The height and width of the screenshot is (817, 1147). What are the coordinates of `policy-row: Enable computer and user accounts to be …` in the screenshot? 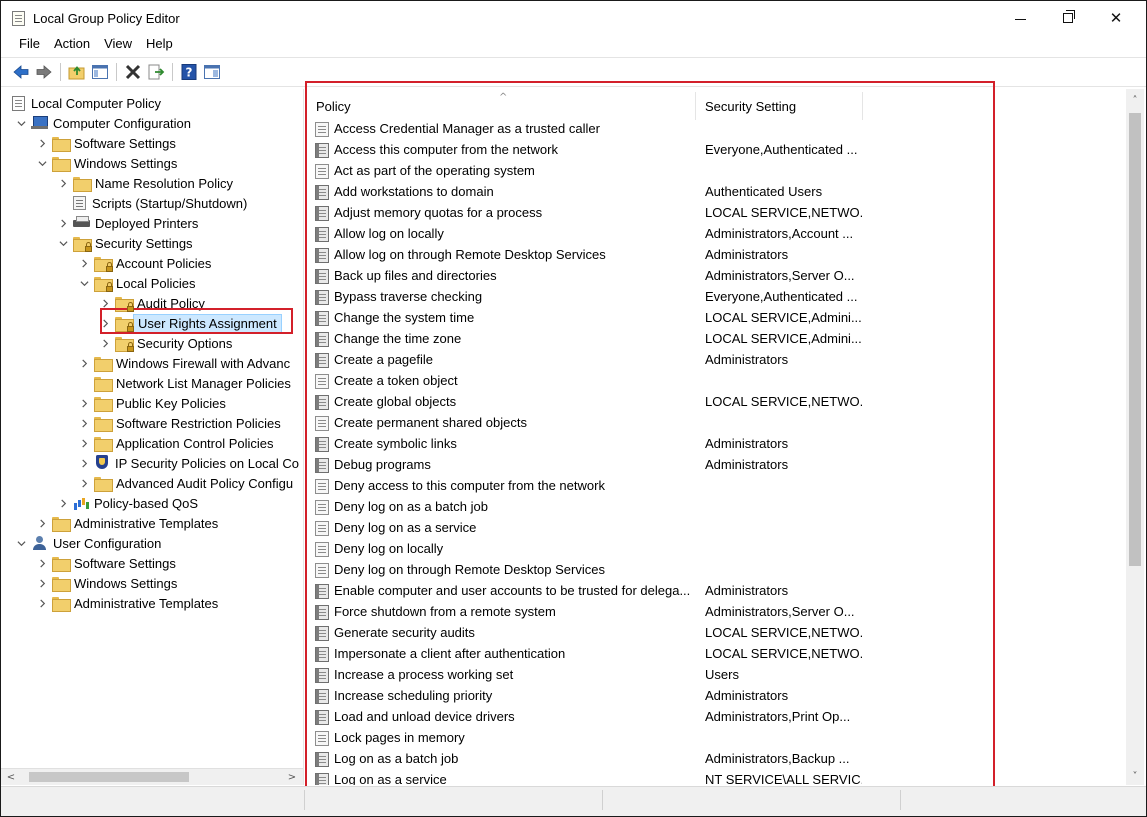 It's located at (715, 591).